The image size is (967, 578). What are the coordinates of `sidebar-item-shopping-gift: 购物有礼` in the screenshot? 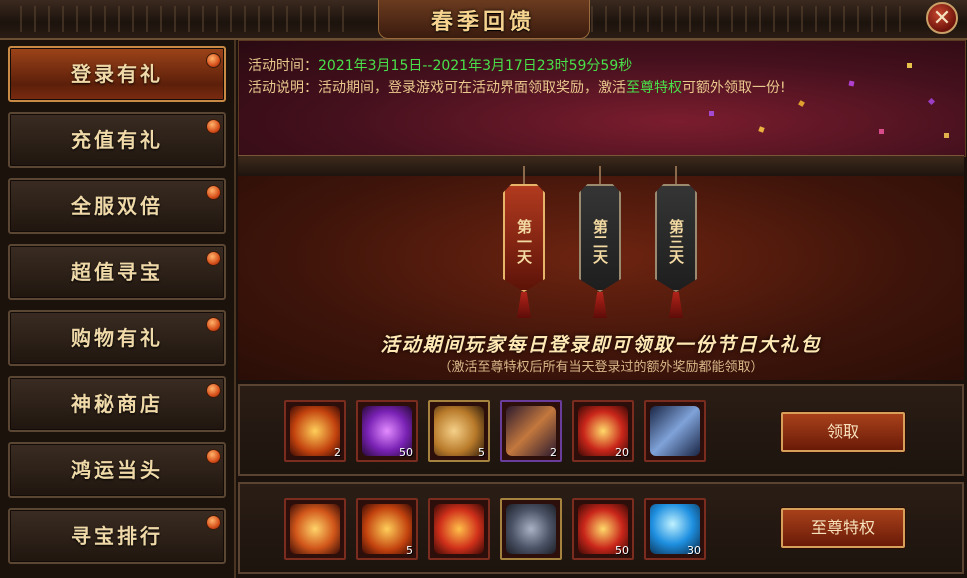 It's located at (117, 338).